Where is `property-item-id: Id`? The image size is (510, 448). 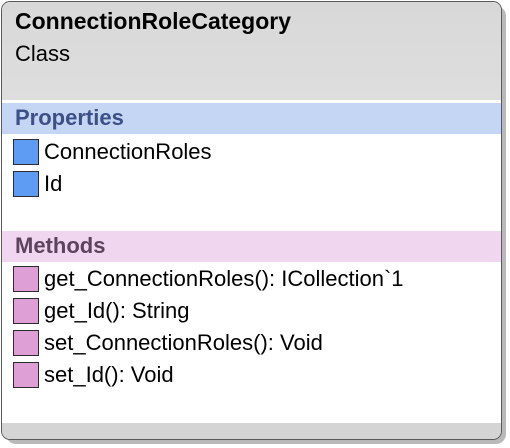
property-item-id: Id is located at coordinates (37, 184).